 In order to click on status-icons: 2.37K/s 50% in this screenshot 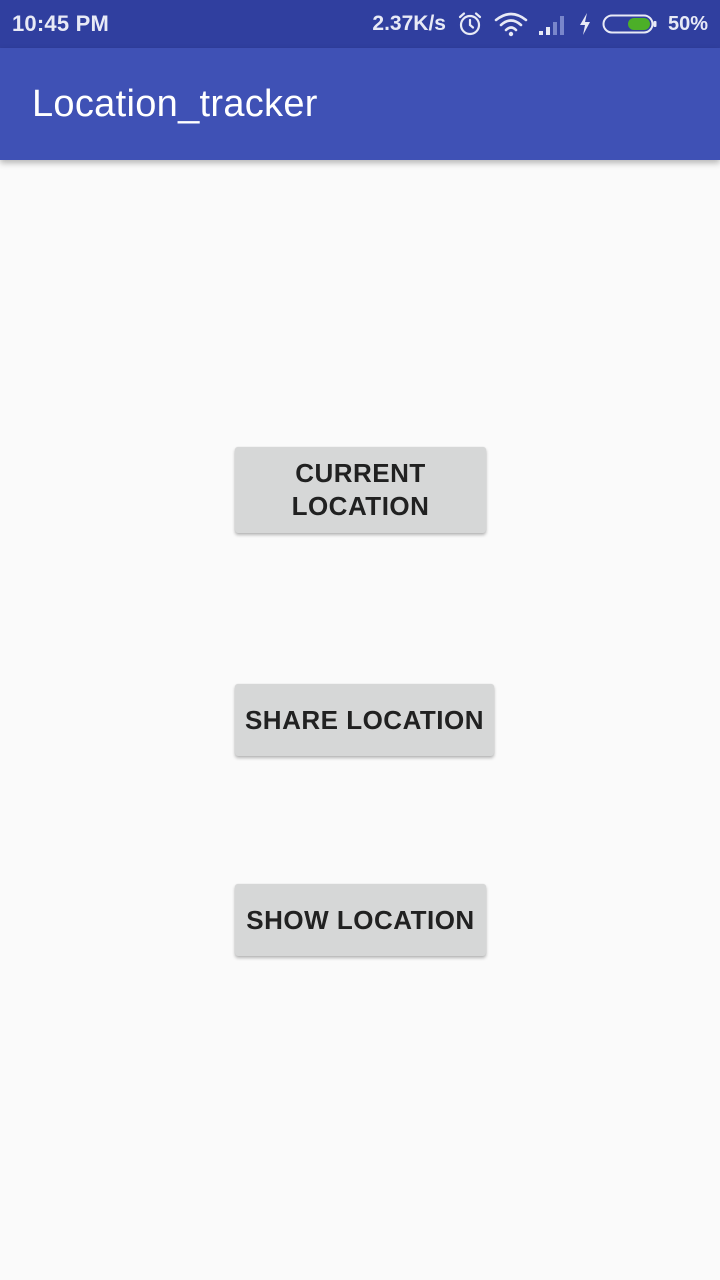, I will do `click(540, 24)`.